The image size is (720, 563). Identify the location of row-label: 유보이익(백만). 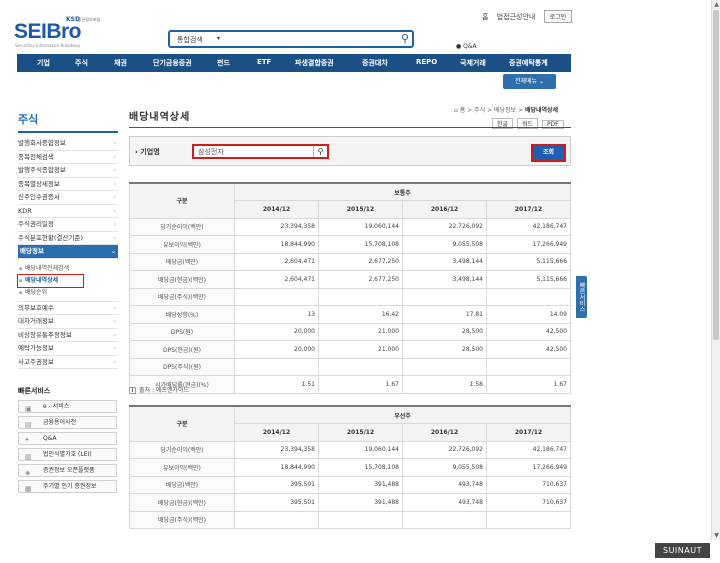
(182, 244).